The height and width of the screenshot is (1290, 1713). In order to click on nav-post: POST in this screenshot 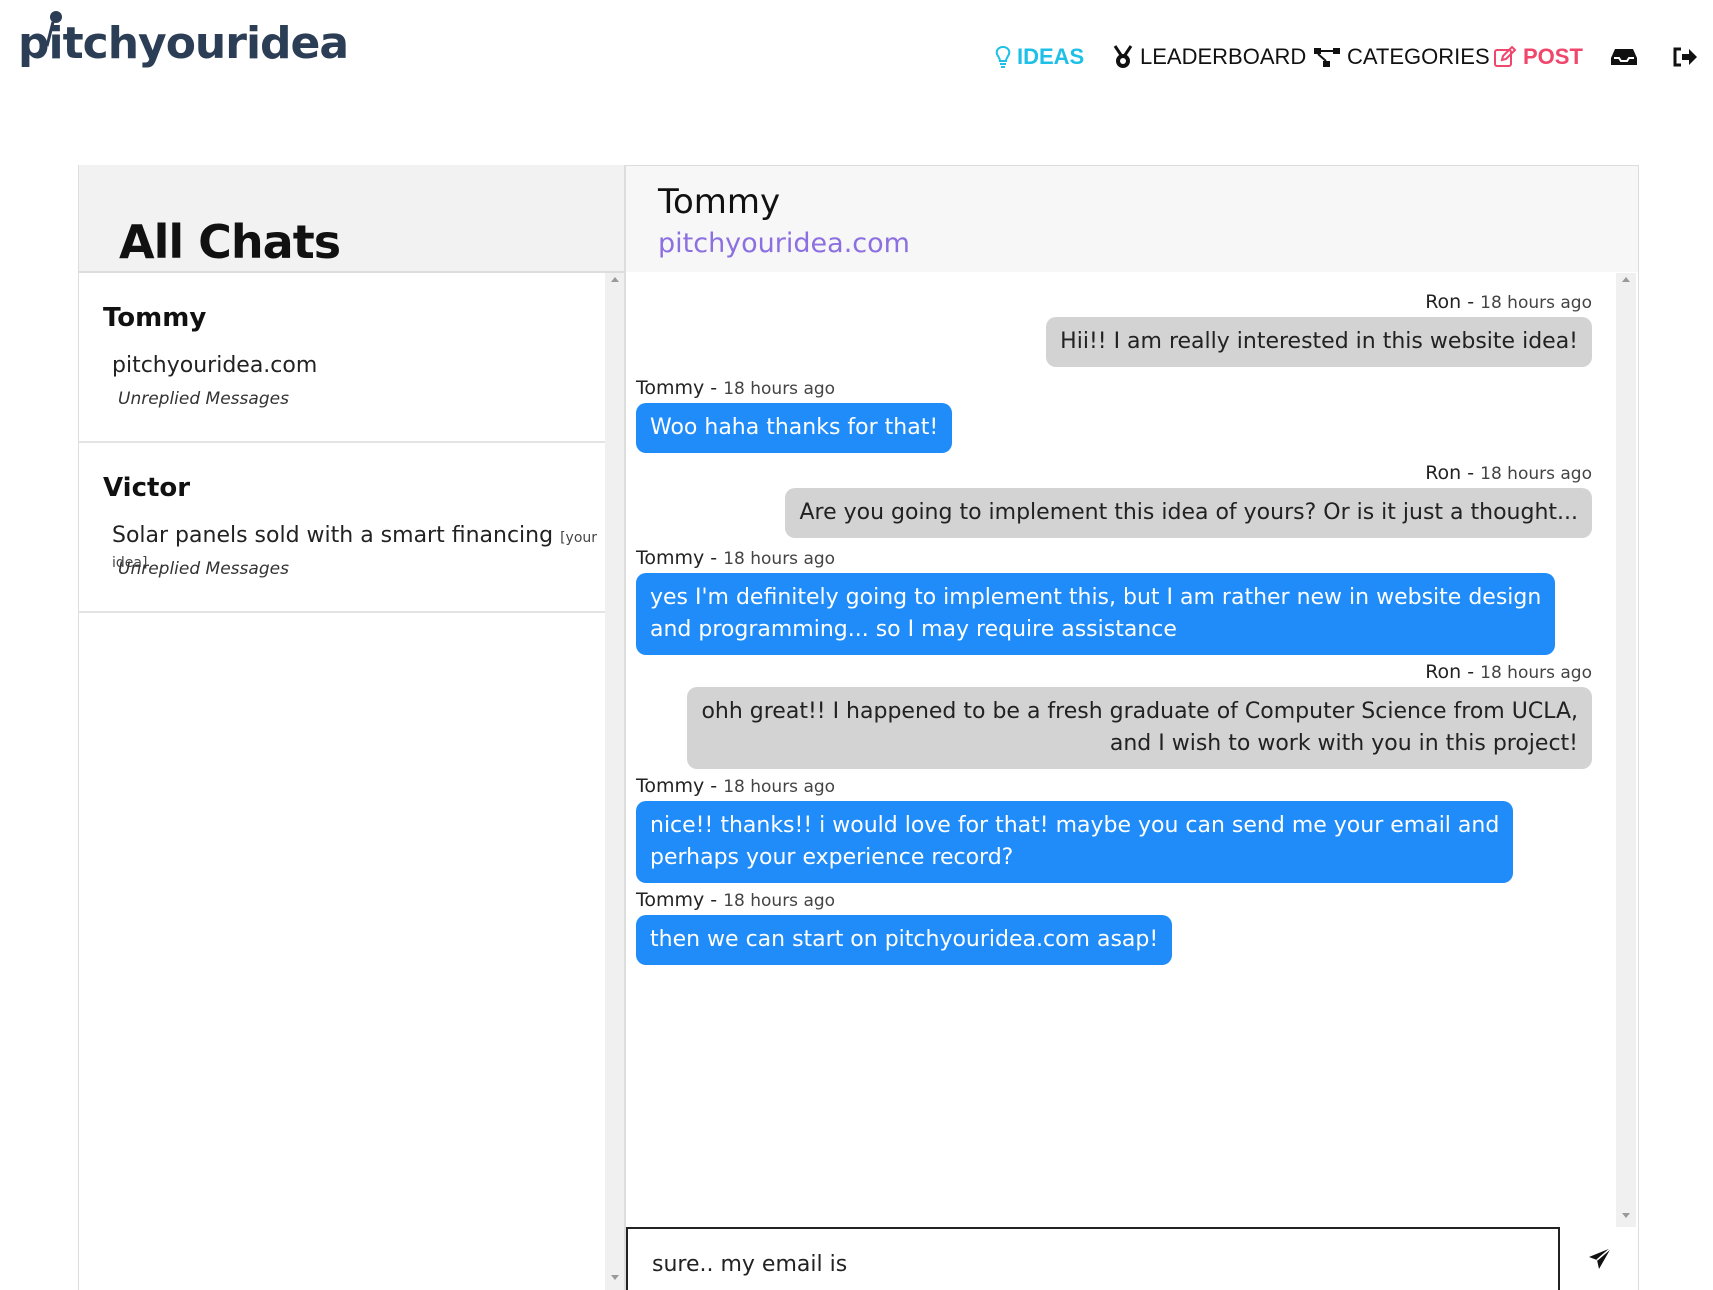, I will do `click(1538, 57)`.